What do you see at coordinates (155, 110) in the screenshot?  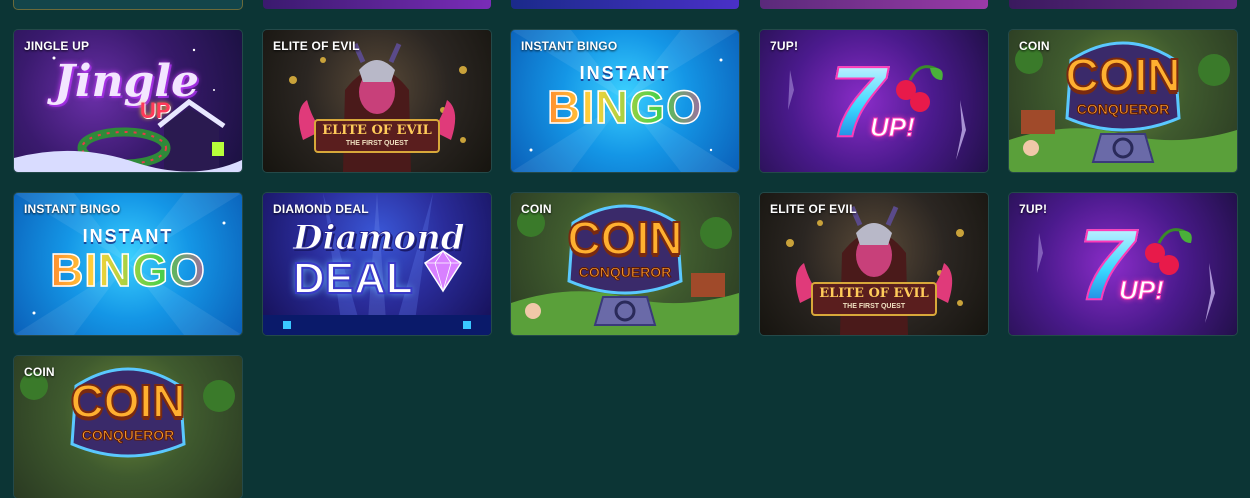 I see `game-logo-line2: UP` at bounding box center [155, 110].